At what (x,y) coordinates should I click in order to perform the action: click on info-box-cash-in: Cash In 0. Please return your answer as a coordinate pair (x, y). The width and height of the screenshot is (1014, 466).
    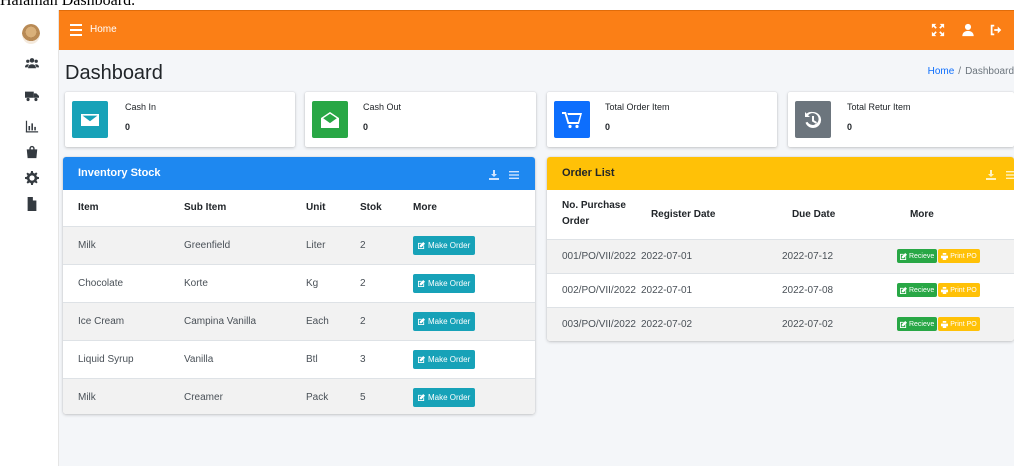
    Looking at the image, I should click on (180, 119).